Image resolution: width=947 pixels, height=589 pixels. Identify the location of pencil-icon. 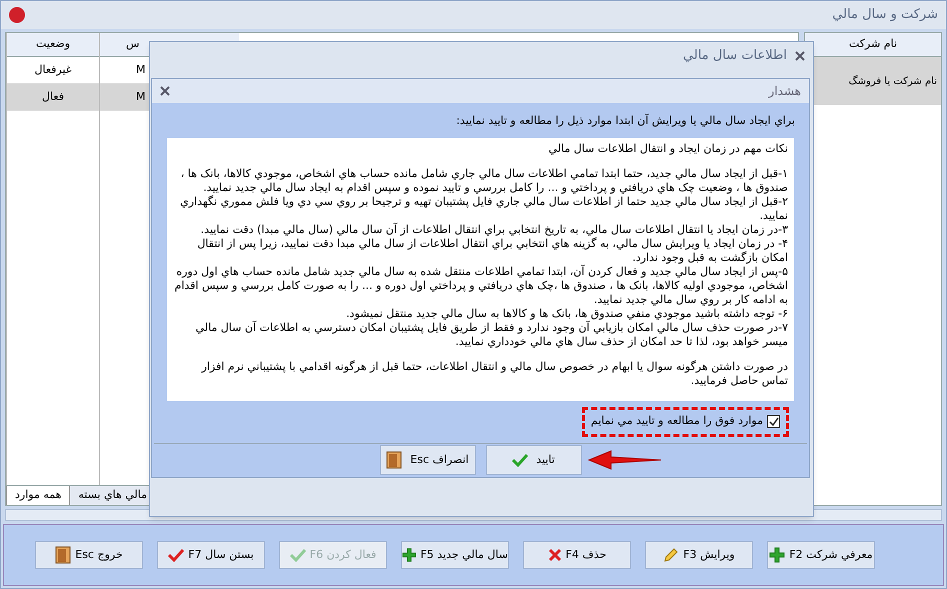
(671, 555).